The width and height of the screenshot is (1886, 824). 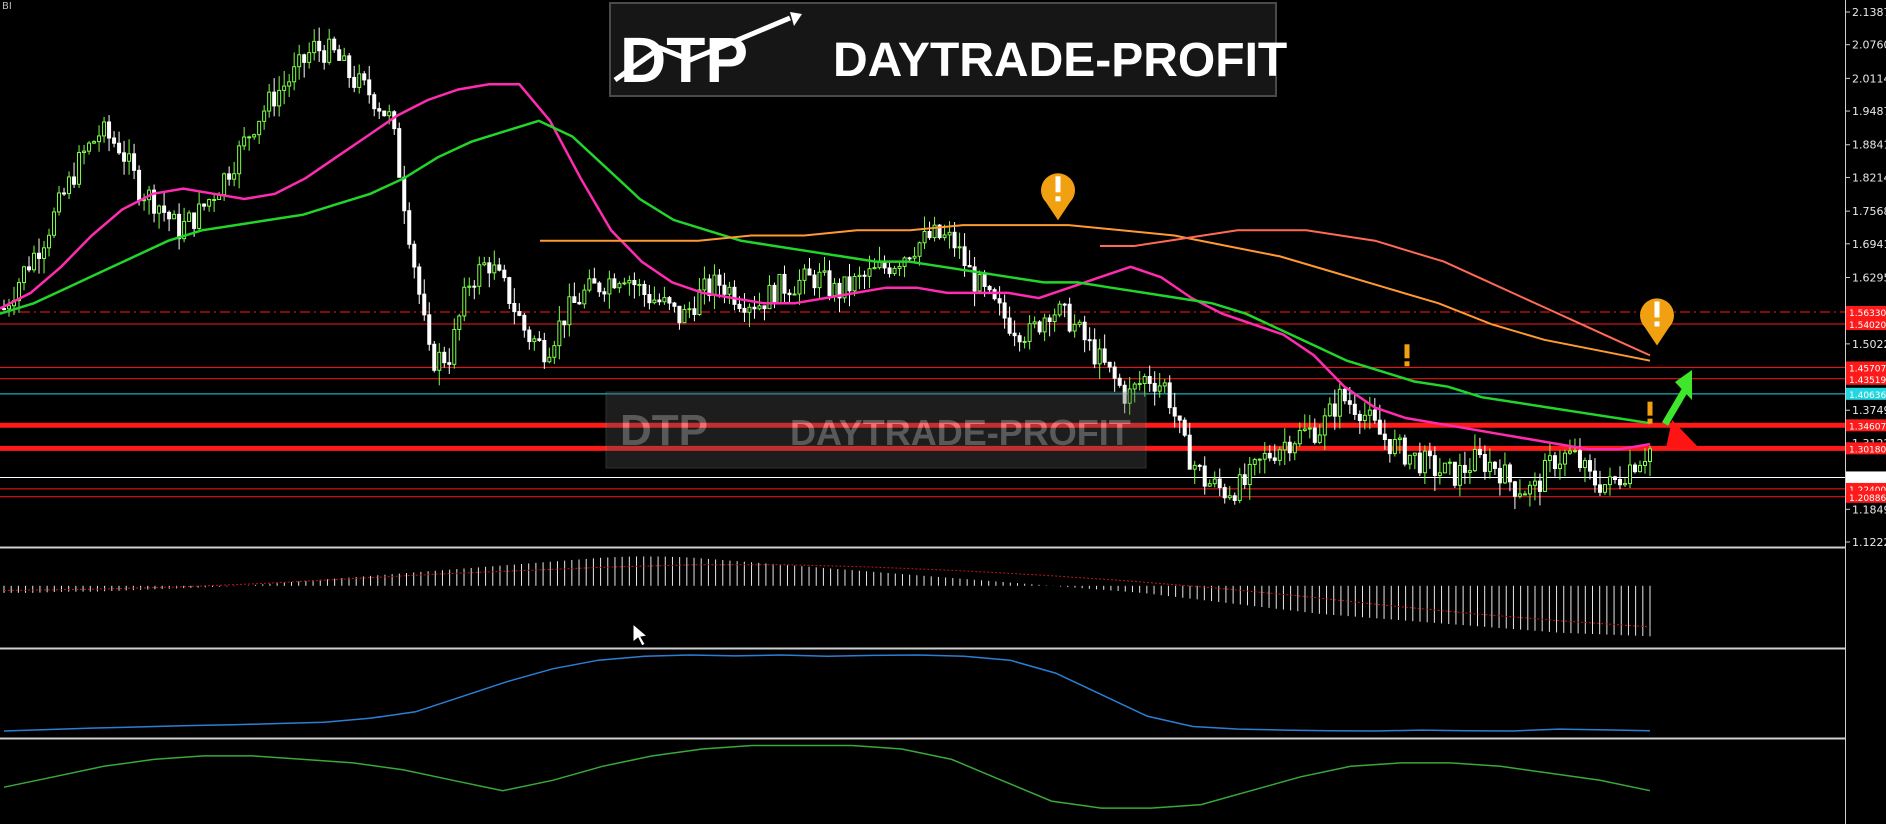 I want to click on alert-icon, so click(x=1407, y=355).